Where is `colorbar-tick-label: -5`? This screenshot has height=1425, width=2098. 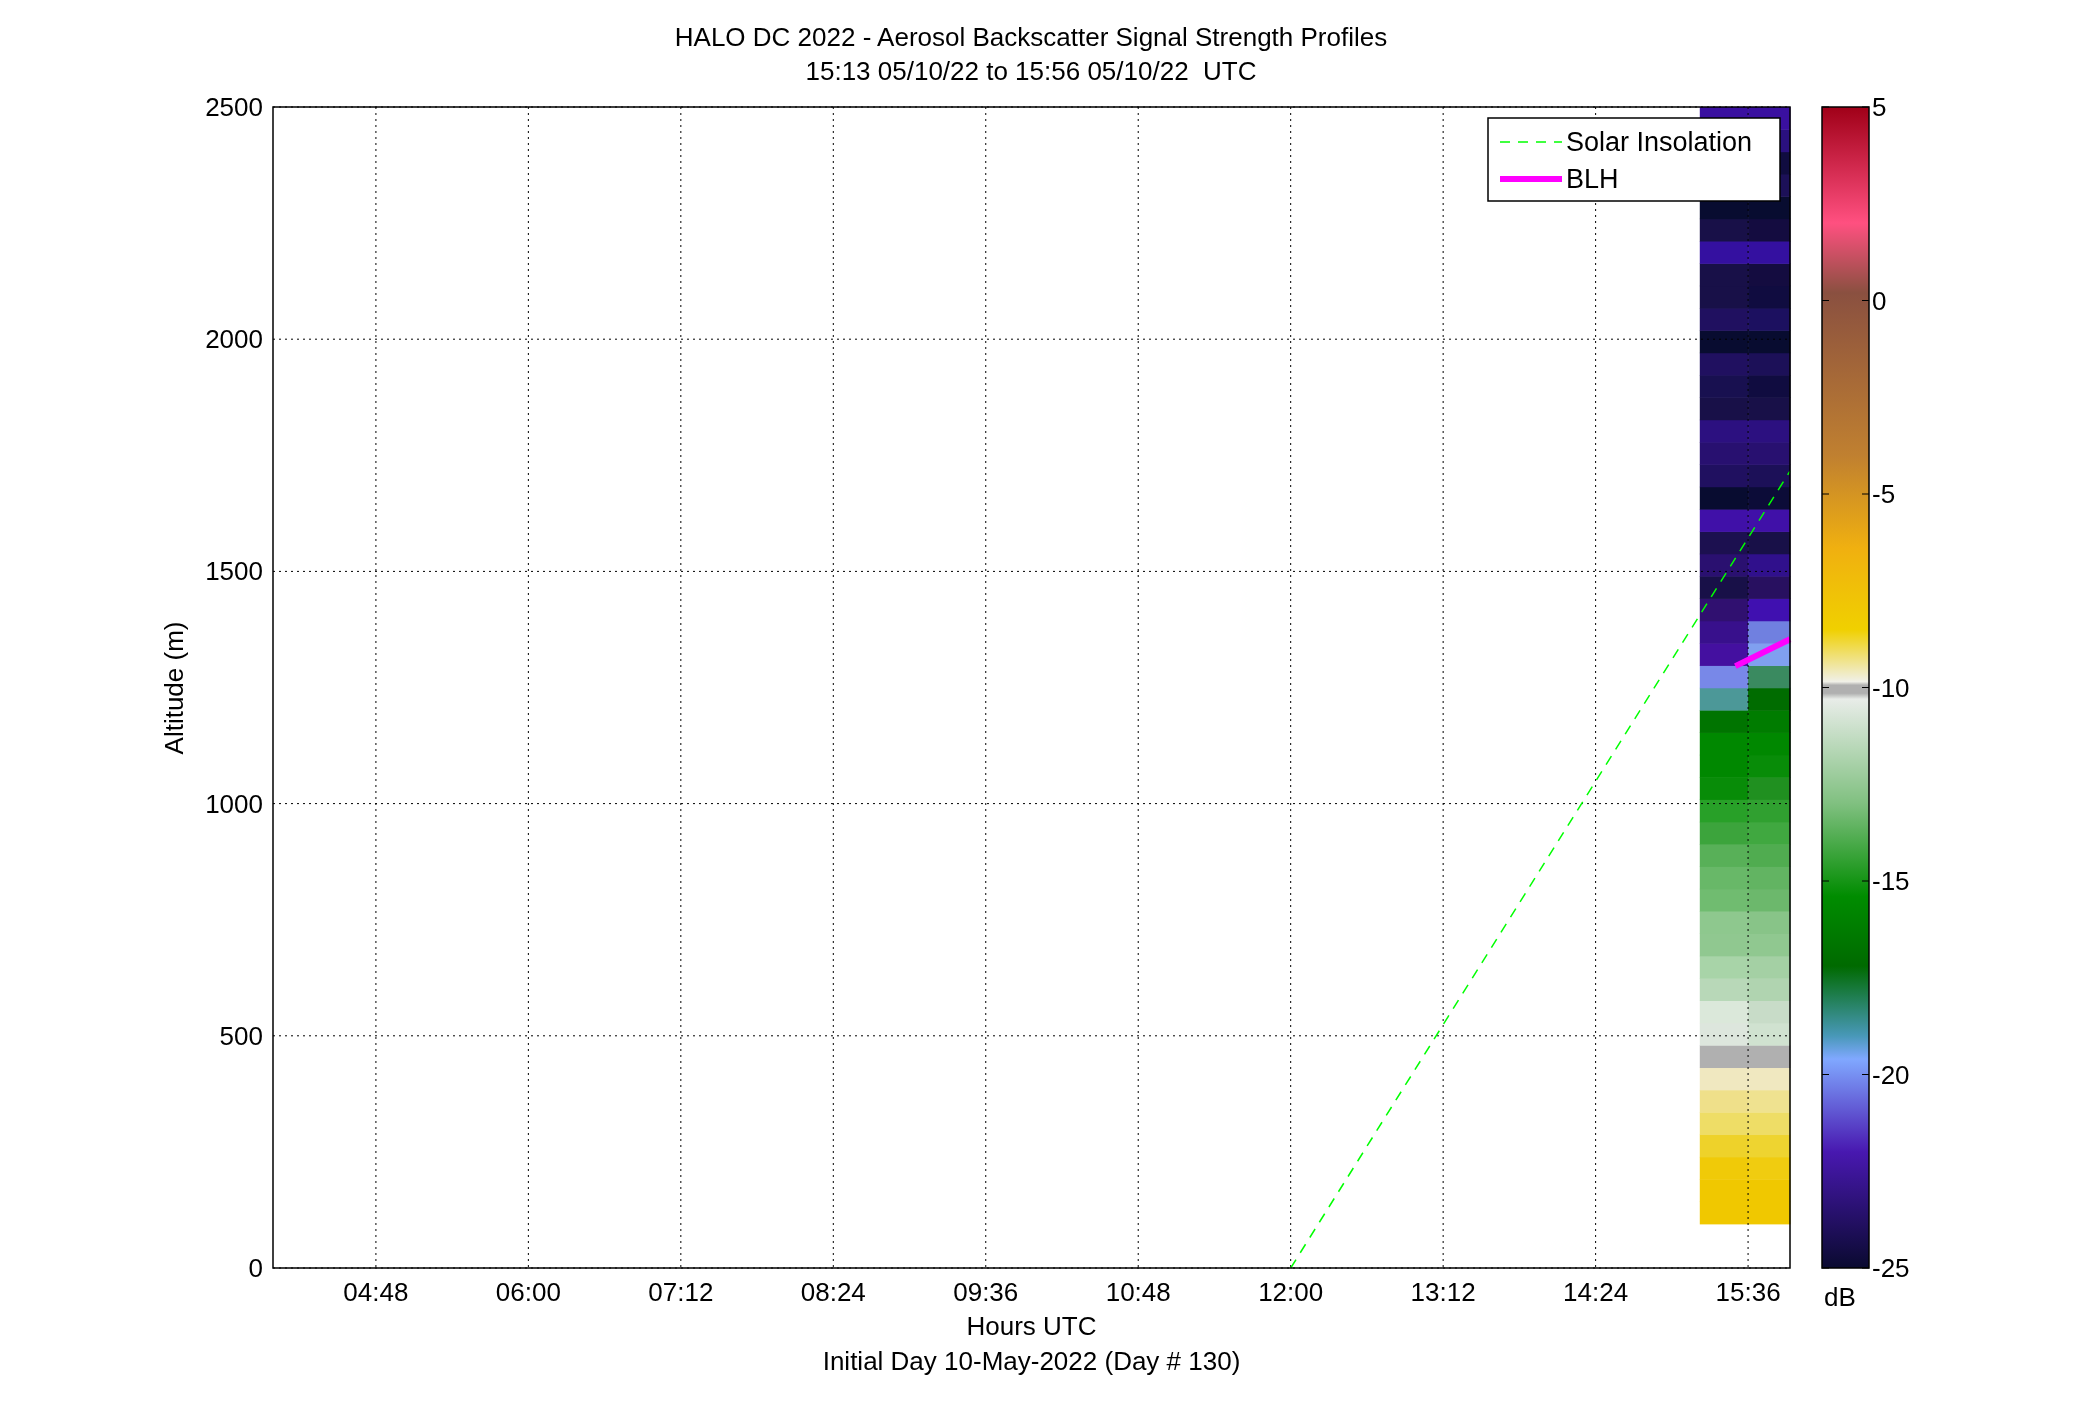 colorbar-tick-label: -5 is located at coordinates (1884, 494).